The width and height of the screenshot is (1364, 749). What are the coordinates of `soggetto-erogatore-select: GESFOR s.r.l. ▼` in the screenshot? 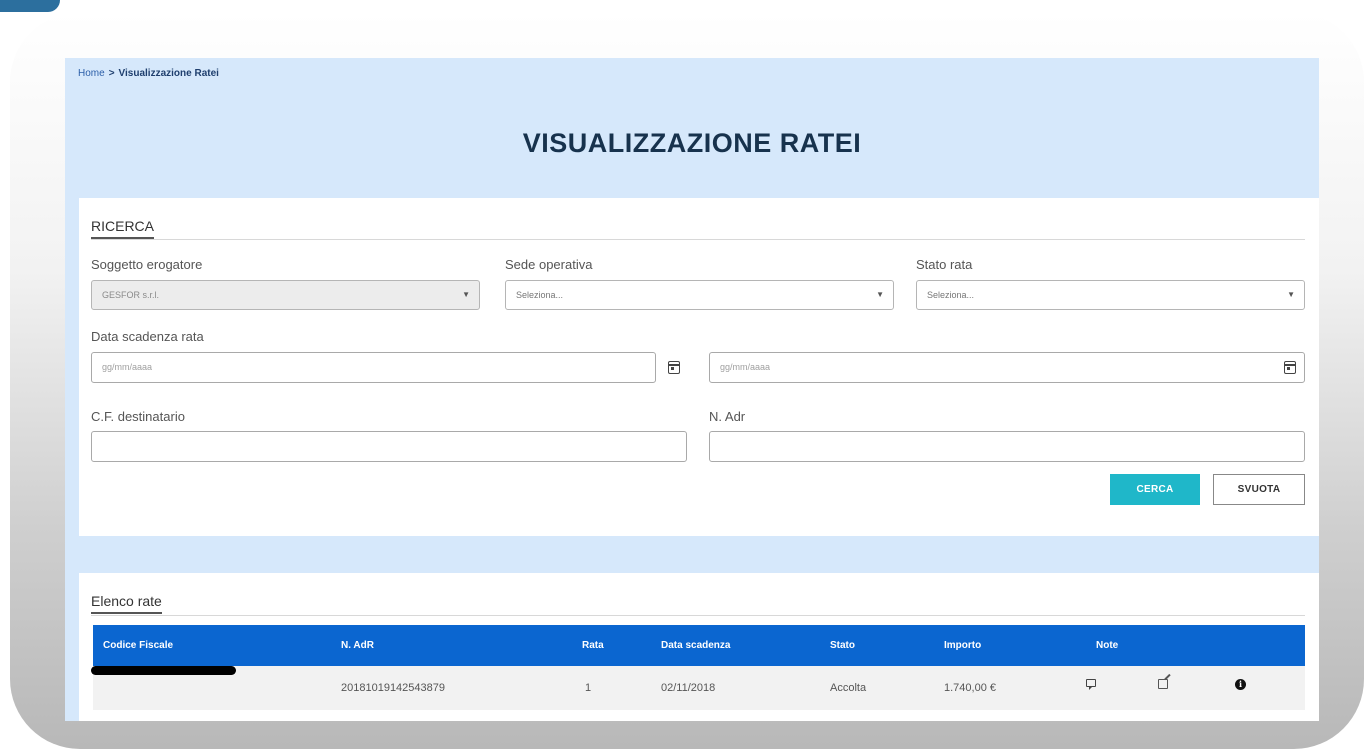 It's located at (285, 295).